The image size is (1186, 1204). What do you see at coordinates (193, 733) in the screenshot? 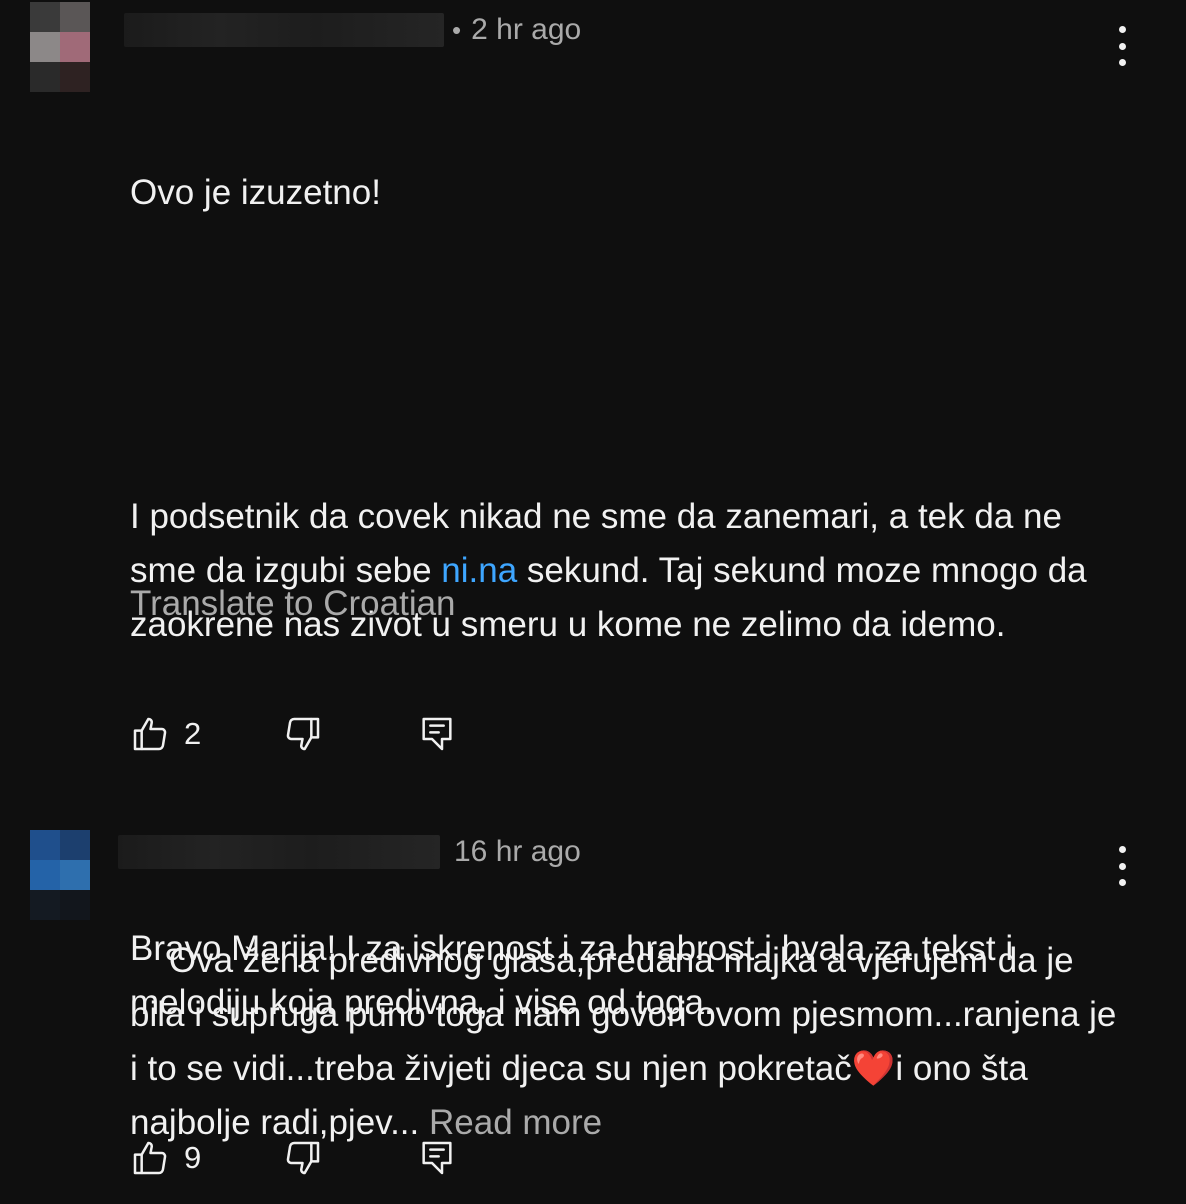
I see `like-count: 2` at bounding box center [193, 733].